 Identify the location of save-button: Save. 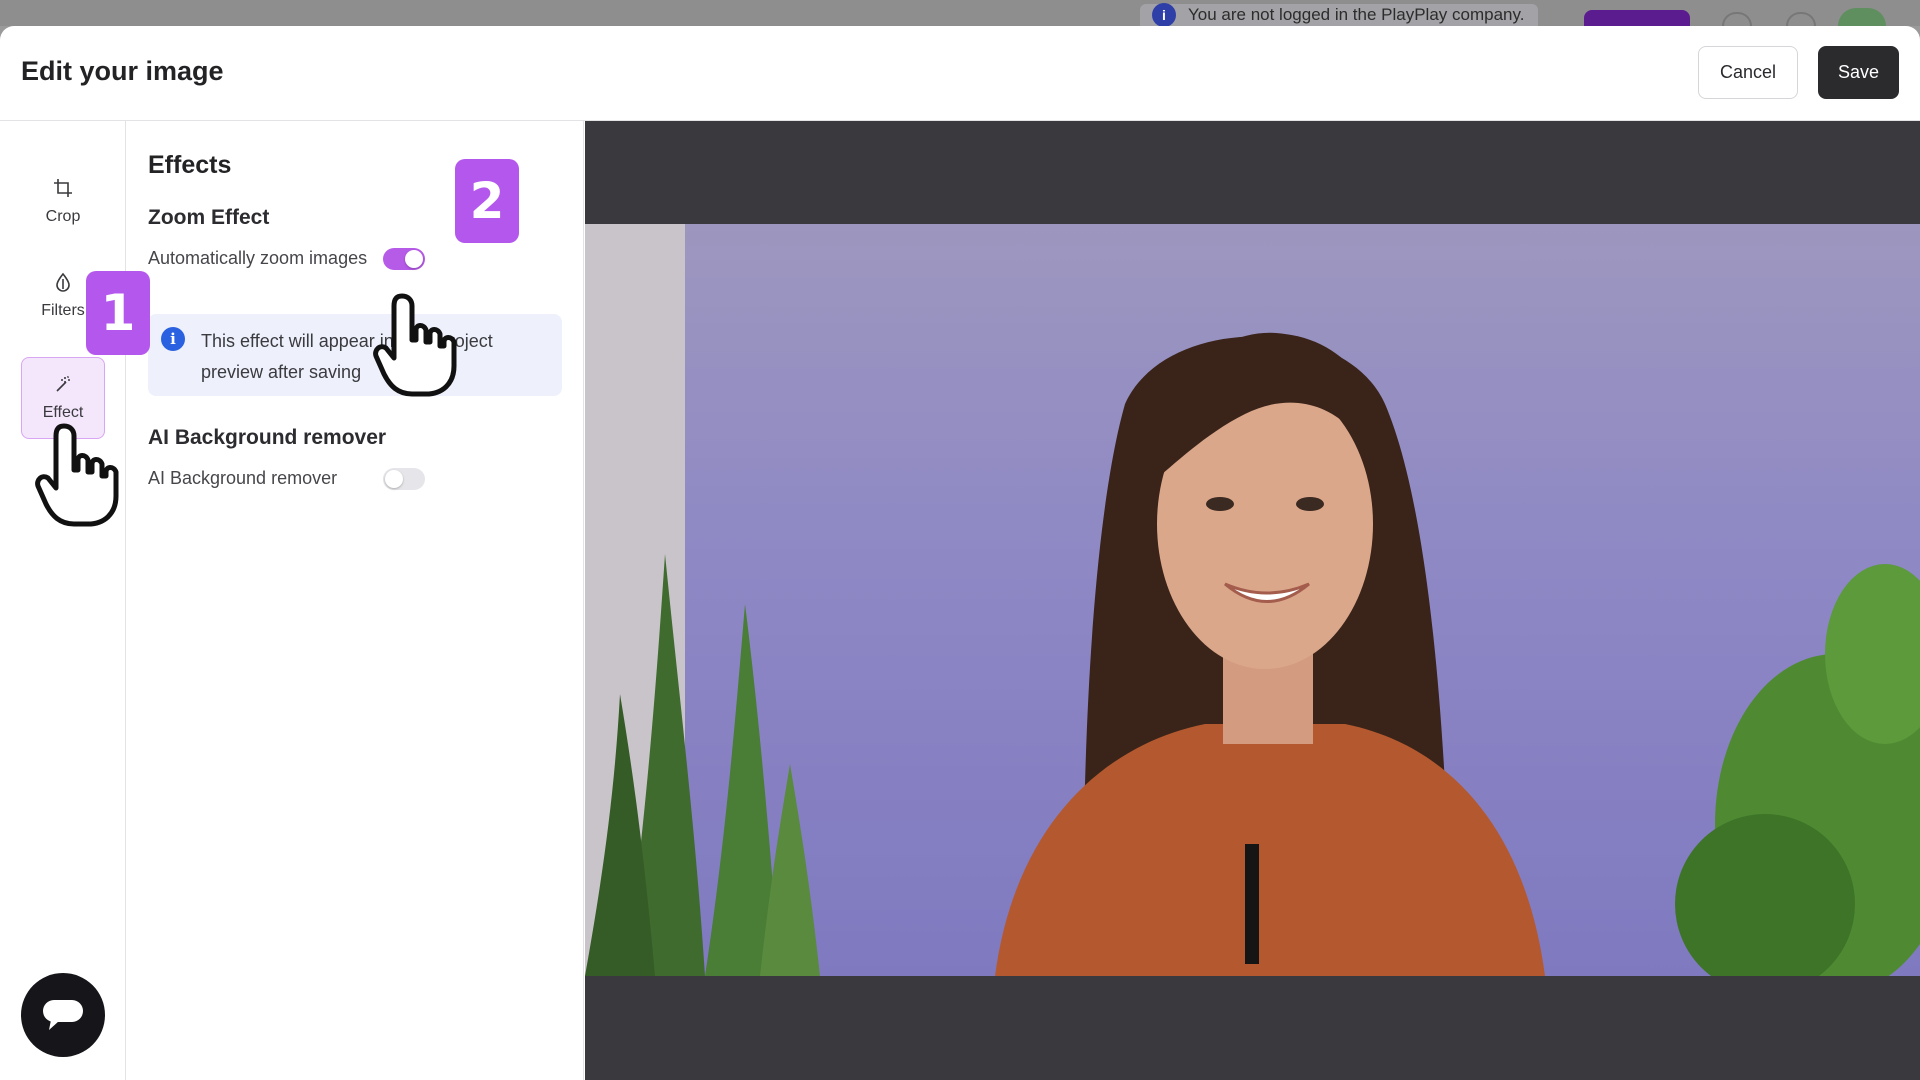
(1858, 72).